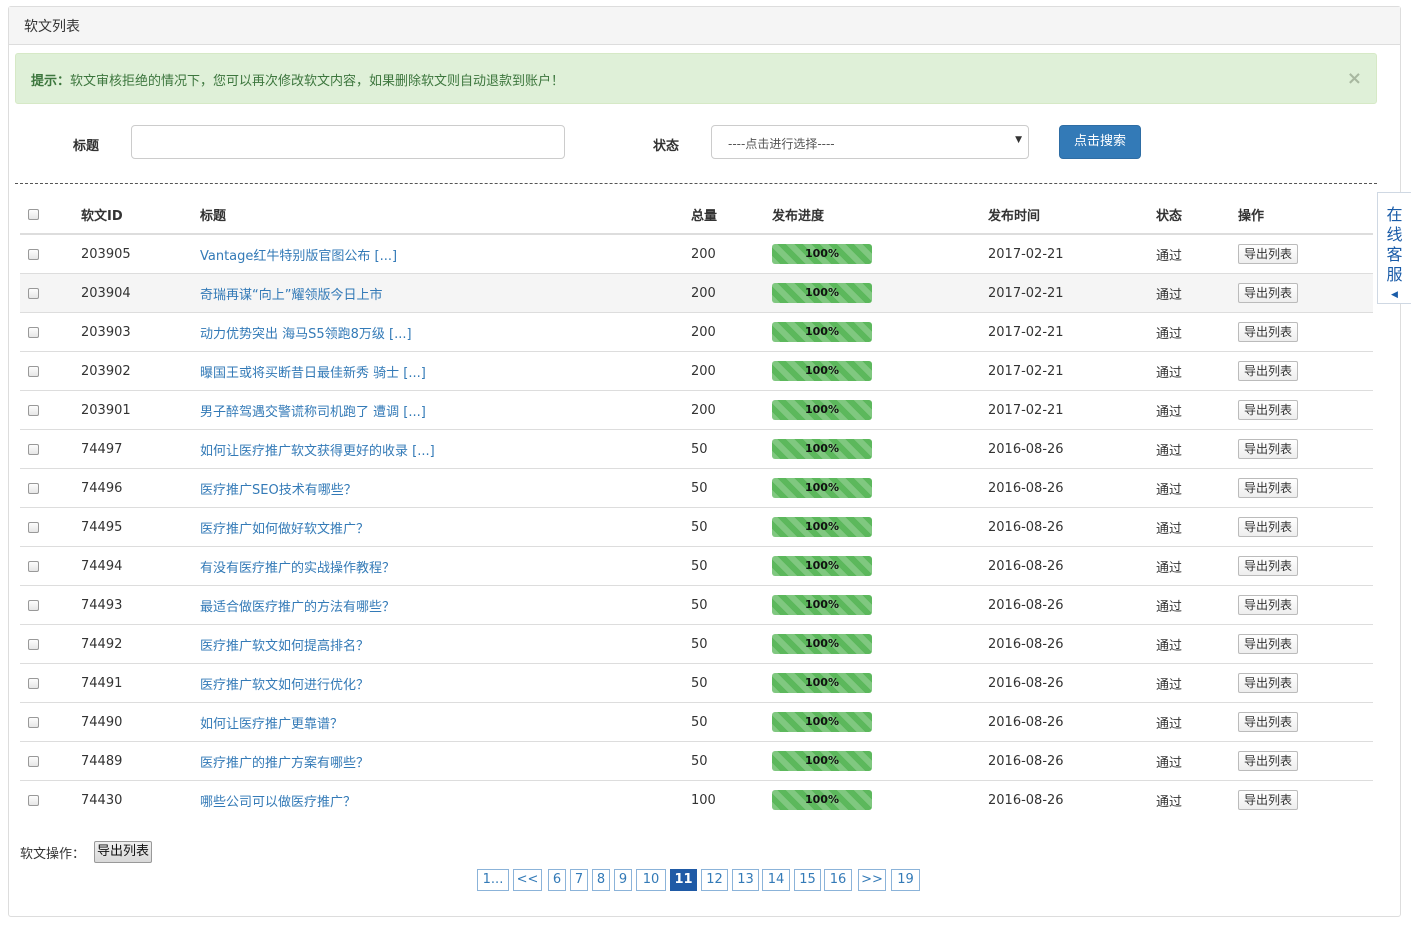 Image resolution: width=1411 pixels, height=927 pixels. Describe the element at coordinates (291, 295) in the screenshot. I see `row-title-link: 奇瑞再谋“向上”耀领版今日上市` at that location.